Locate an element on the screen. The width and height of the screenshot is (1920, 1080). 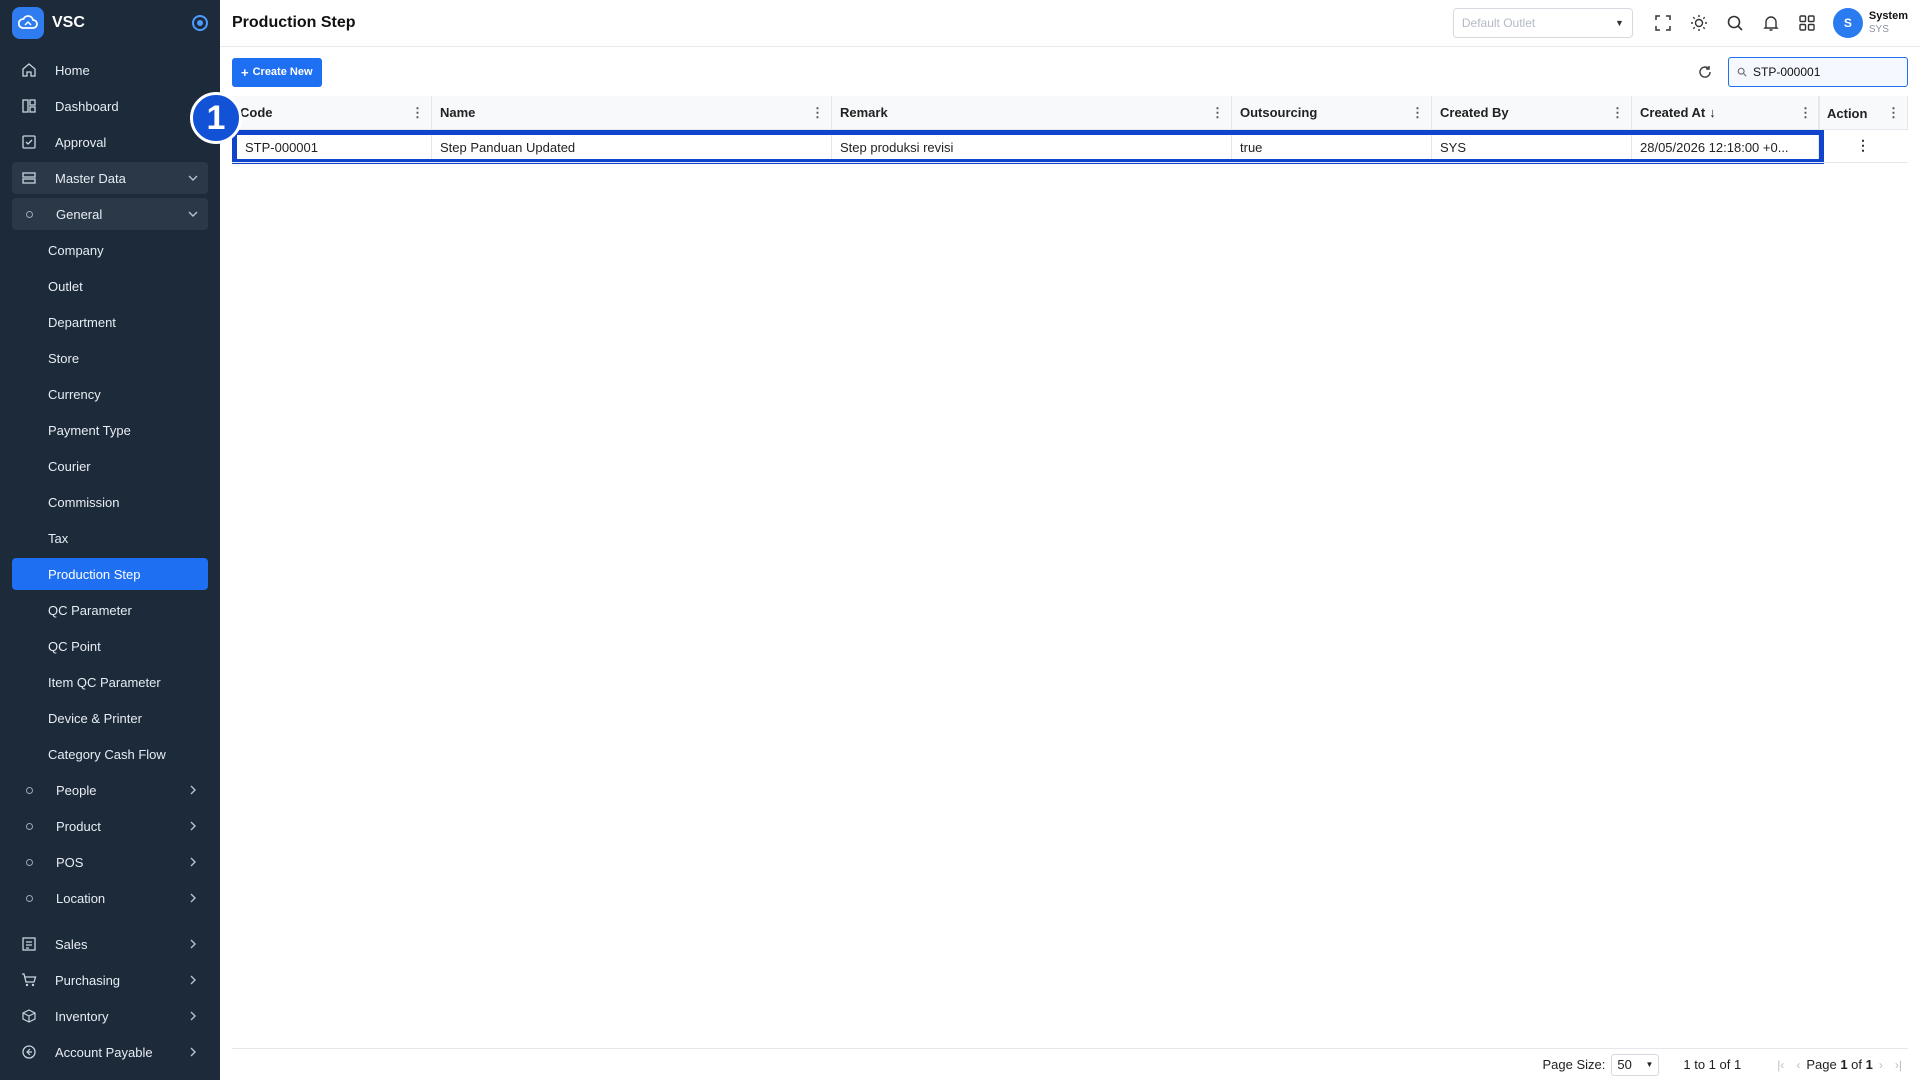
sidebar-item-payment-type: Payment Type is located at coordinates (110, 430).